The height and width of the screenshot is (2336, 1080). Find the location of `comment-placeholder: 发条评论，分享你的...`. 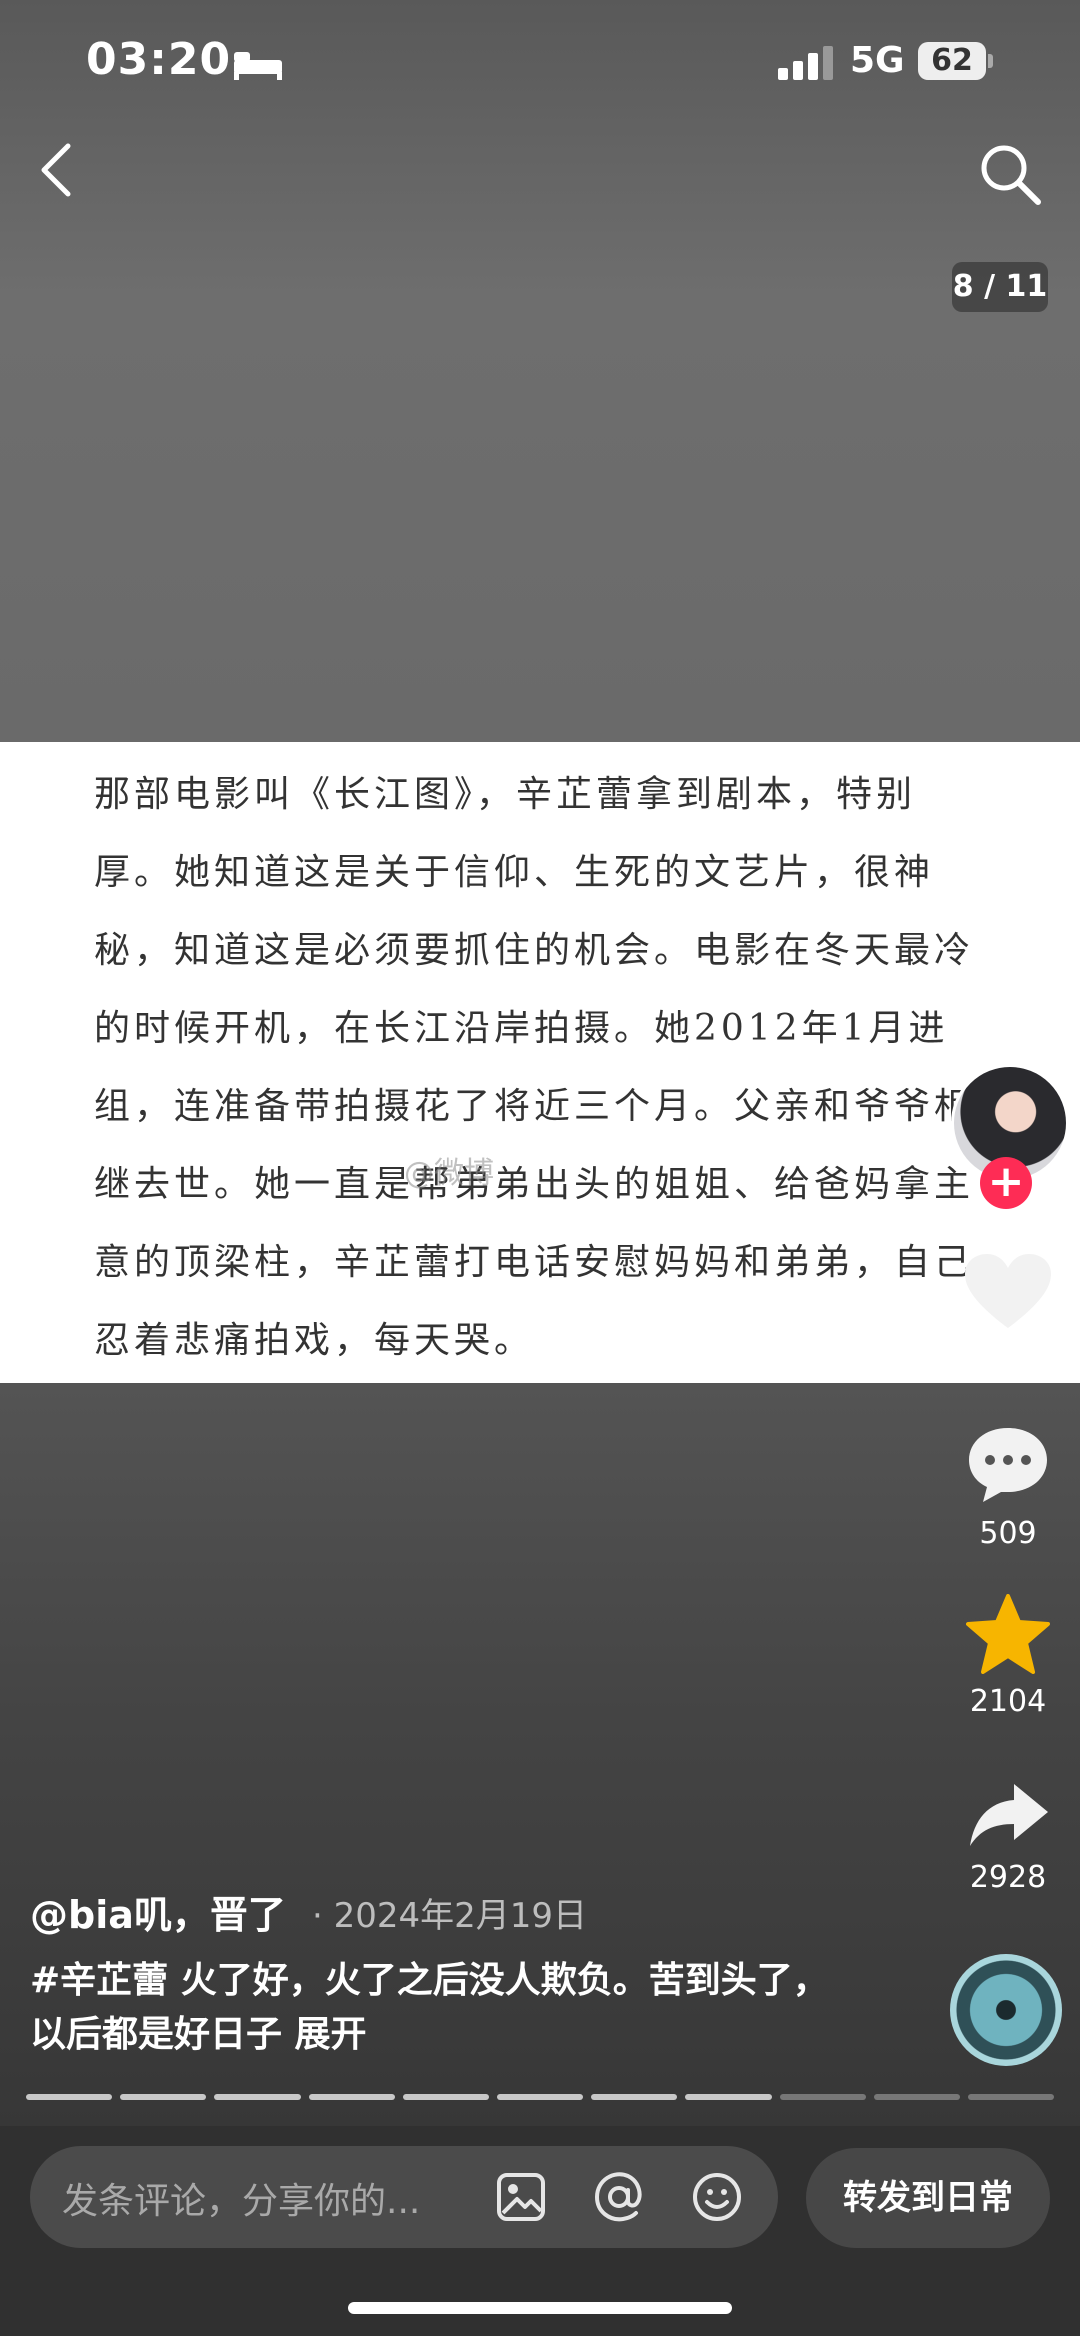

comment-placeholder: 发条评论，分享你的... is located at coordinates (241, 2201).